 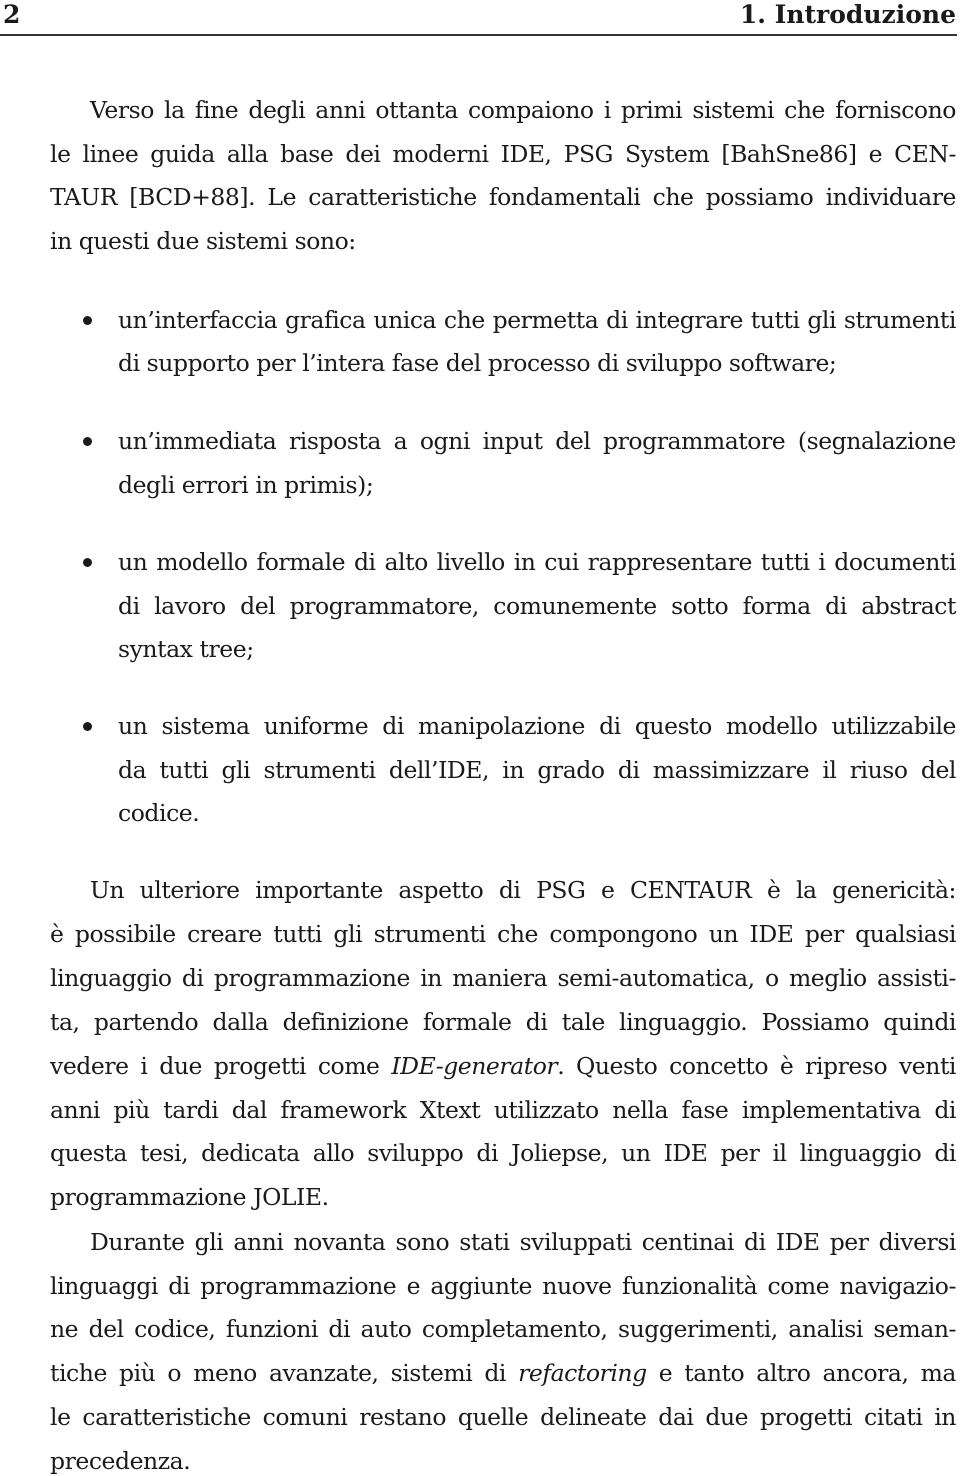 What do you see at coordinates (582, 1373) in the screenshot?
I see `emphasis-refactoring: refactoring` at bounding box center [582, 1373].